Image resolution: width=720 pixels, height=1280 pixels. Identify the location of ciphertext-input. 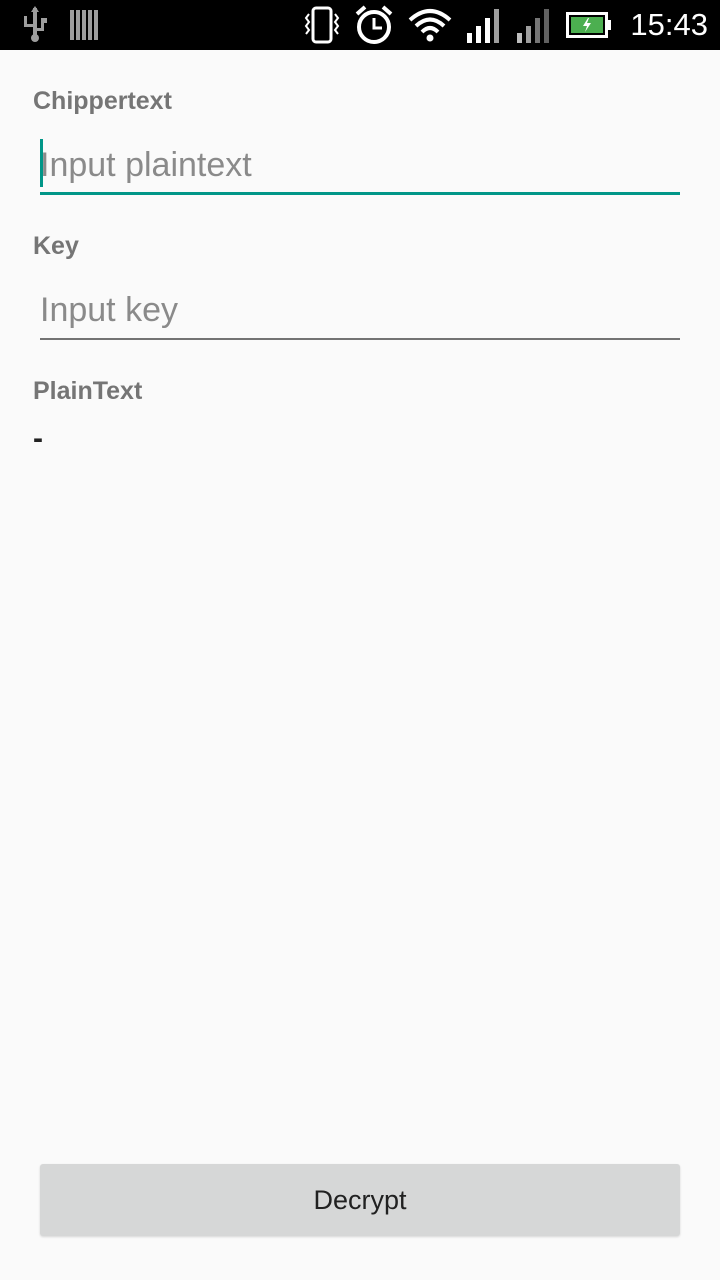
(360, 165).